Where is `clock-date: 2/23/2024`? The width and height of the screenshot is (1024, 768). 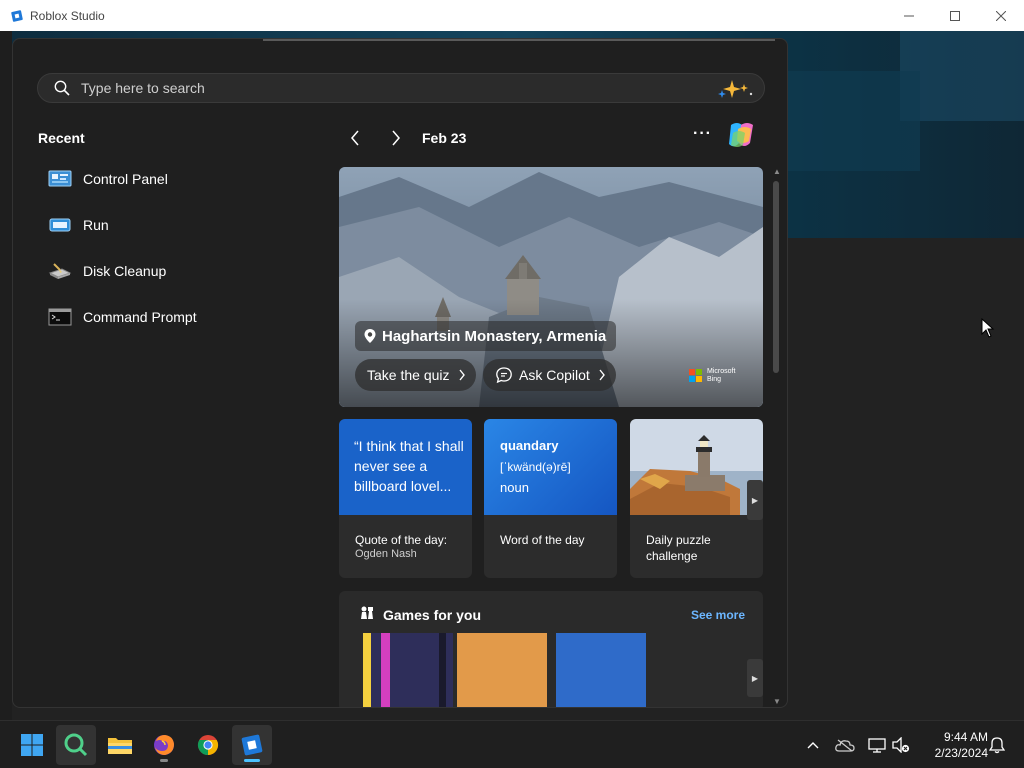
clock-date: 2/23/2024 is located at coordinates (961, 753).